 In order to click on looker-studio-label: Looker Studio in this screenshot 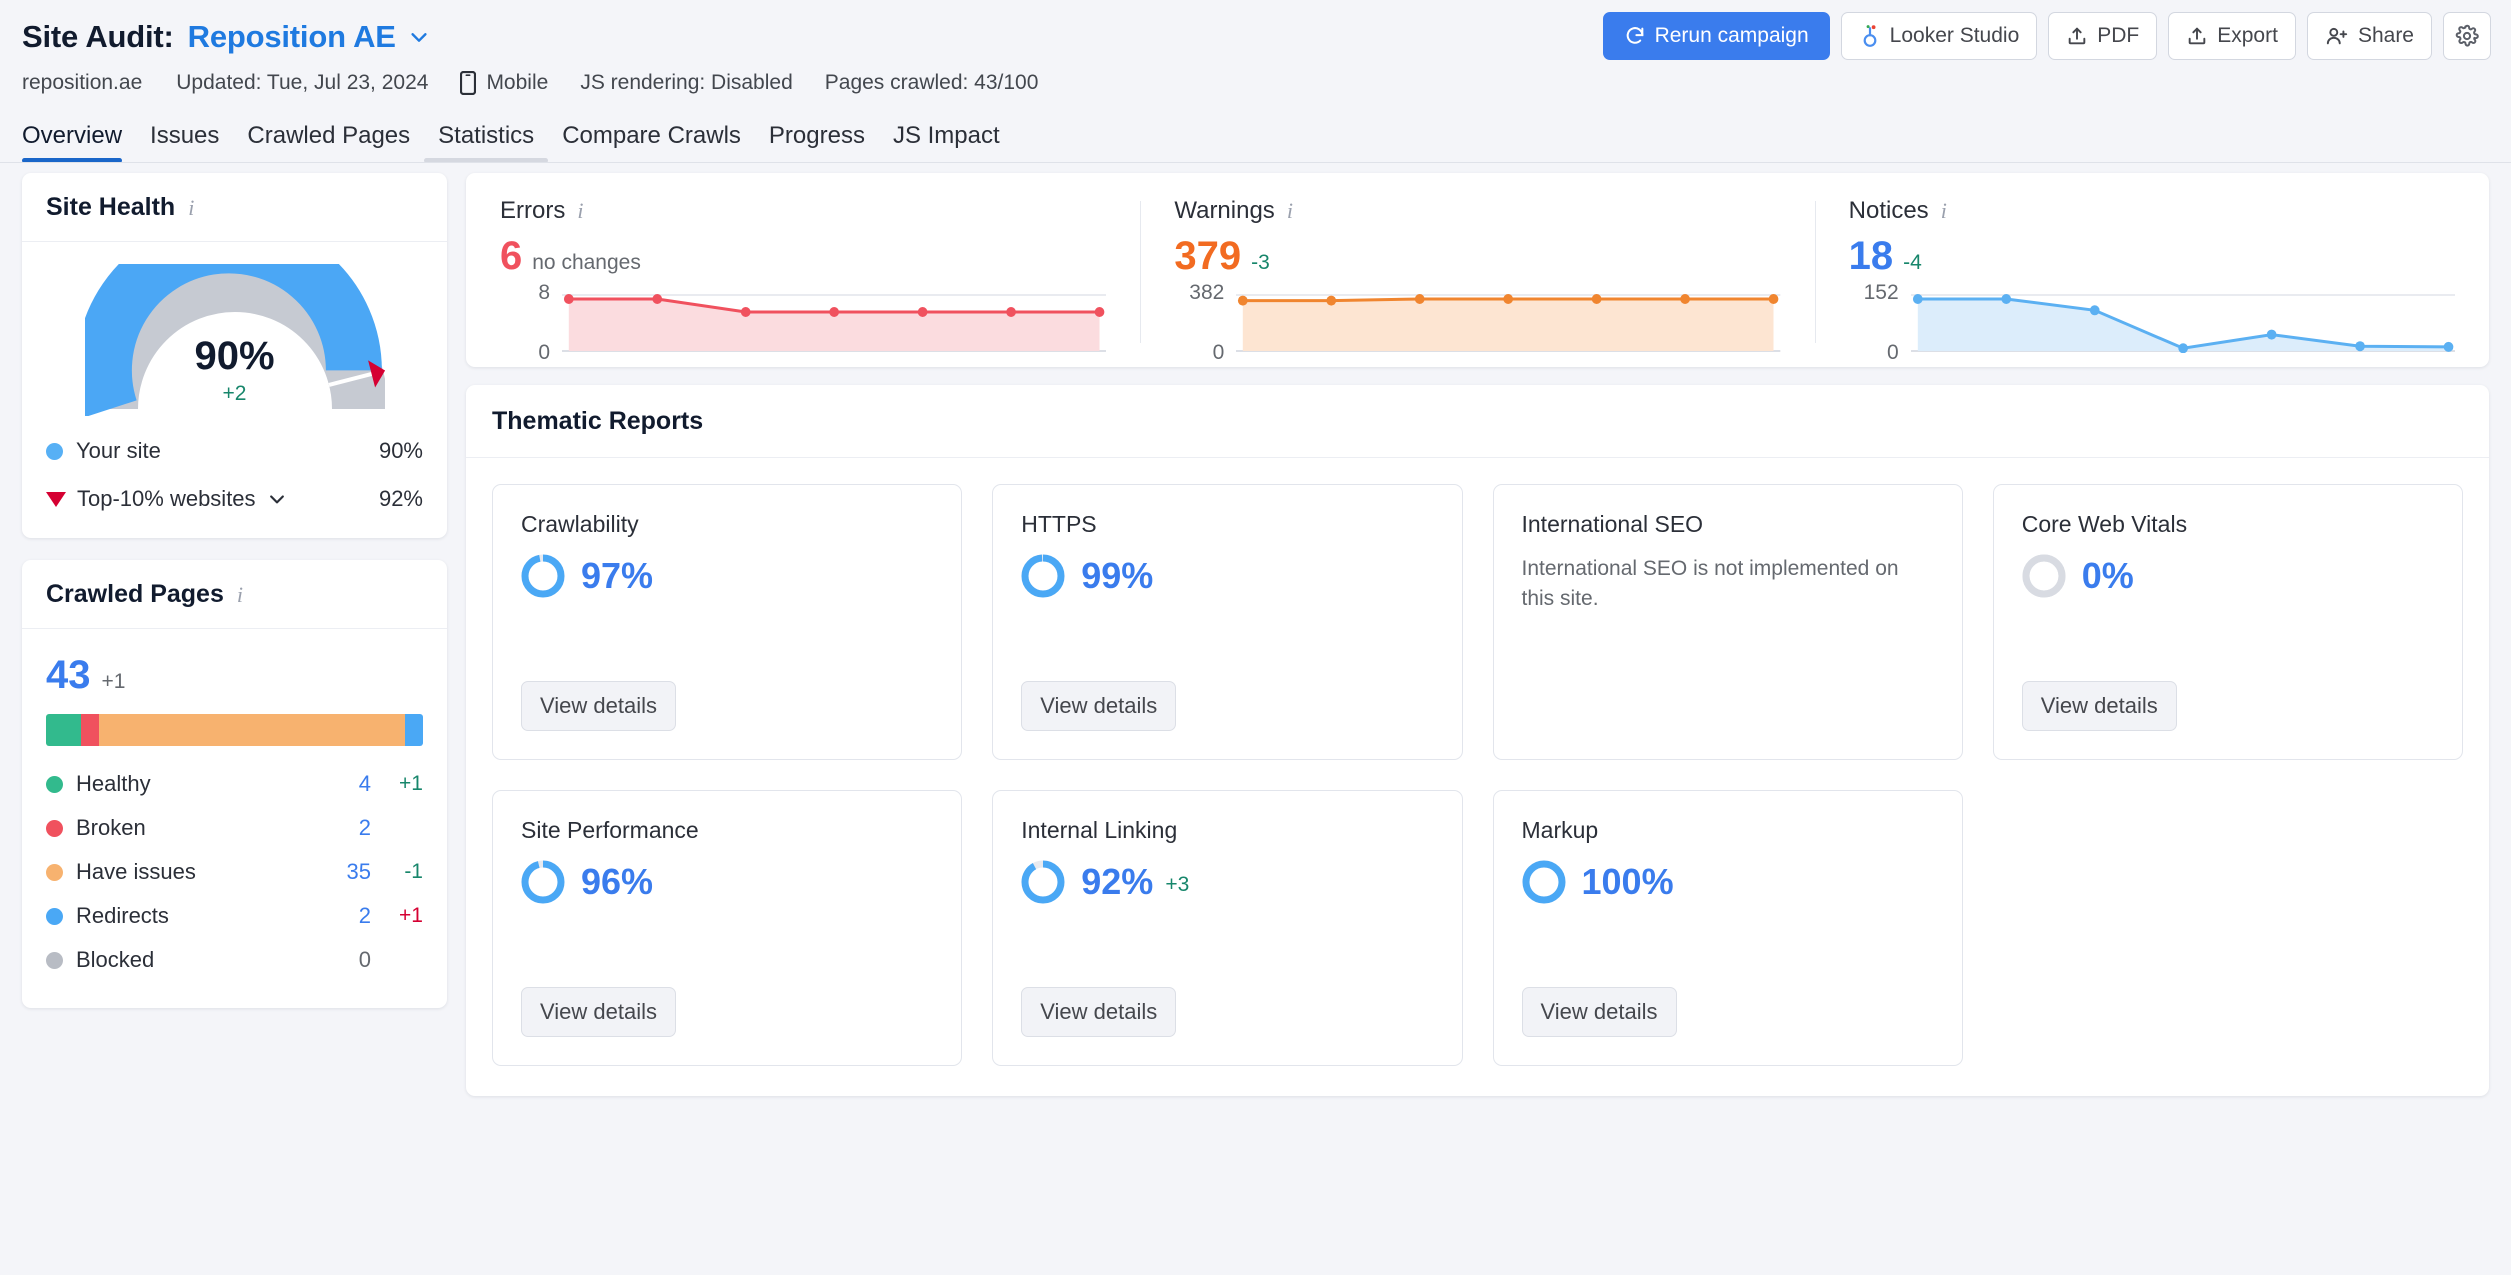, I will do `click(1954, 35)`.